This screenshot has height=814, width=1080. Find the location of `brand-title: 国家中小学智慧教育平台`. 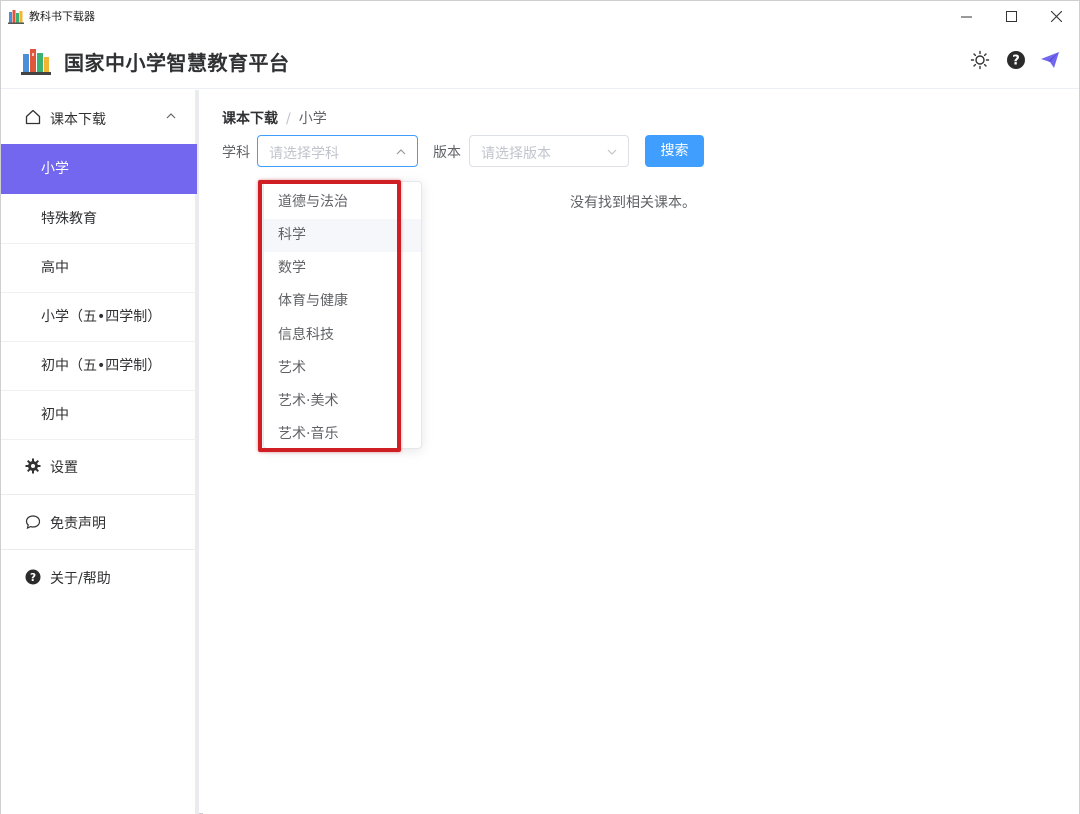

brand-title: 国家中小学智慧教育平台 is located at coordinates (177, 63).